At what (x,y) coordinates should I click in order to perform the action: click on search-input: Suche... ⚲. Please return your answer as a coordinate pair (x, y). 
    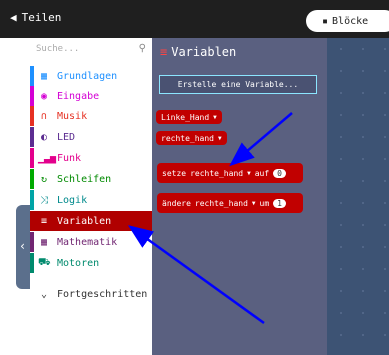
    Looking at the image, I should click on (92, 50).